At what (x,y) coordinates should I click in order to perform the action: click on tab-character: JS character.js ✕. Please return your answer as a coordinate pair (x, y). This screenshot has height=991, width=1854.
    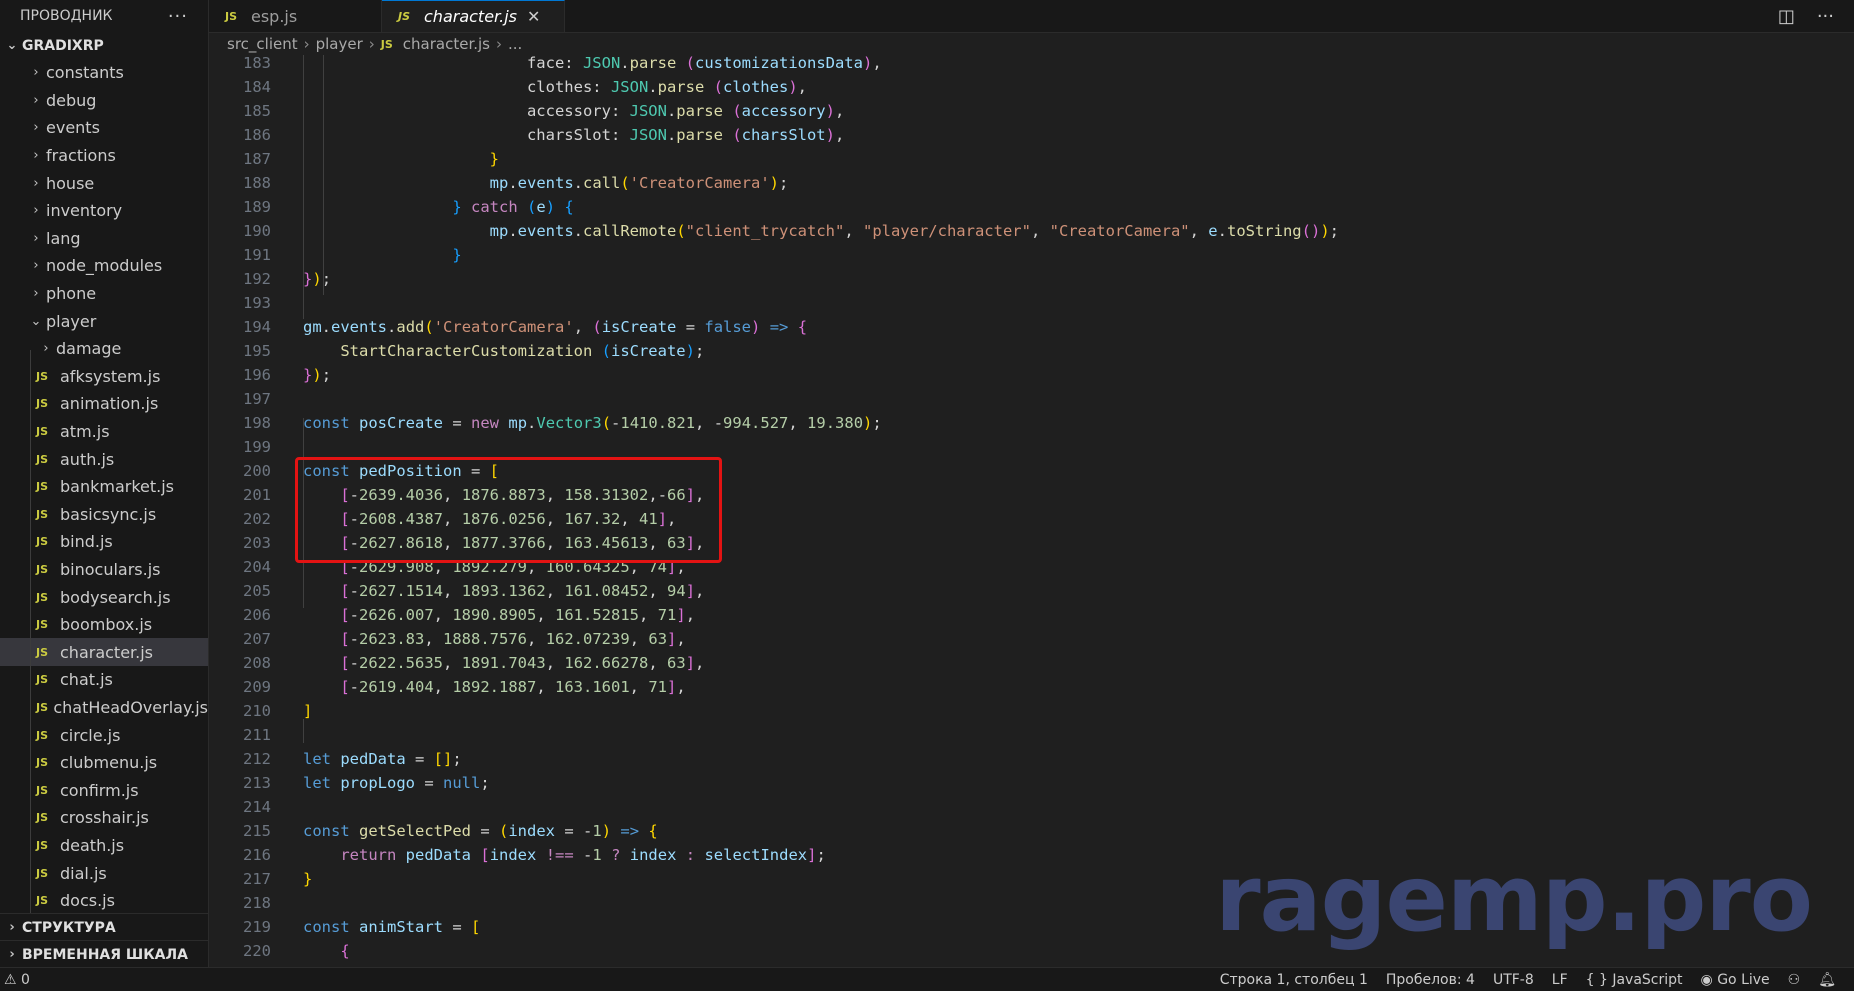
    Looking at the image, I should click on (473, 16).